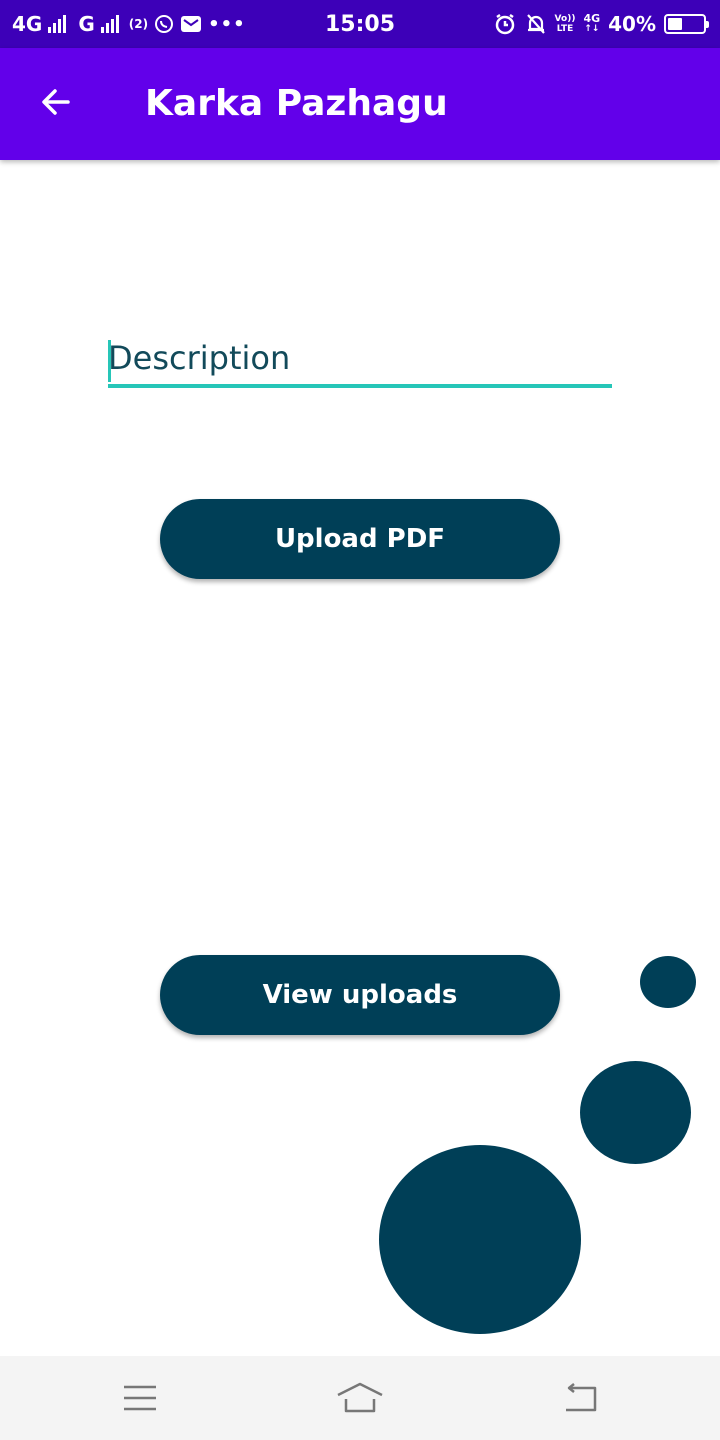 This screenshot has width=720, height=1440. I want to click on home-icon, so click(360, 1397).